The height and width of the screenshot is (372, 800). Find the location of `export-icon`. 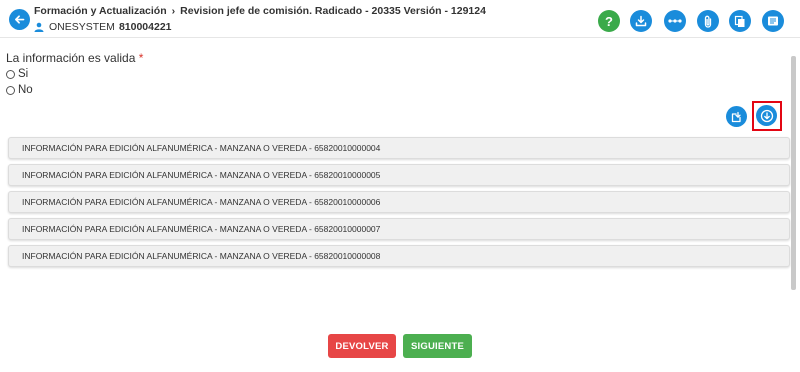

export-icon is located at coordinates (736, 116).